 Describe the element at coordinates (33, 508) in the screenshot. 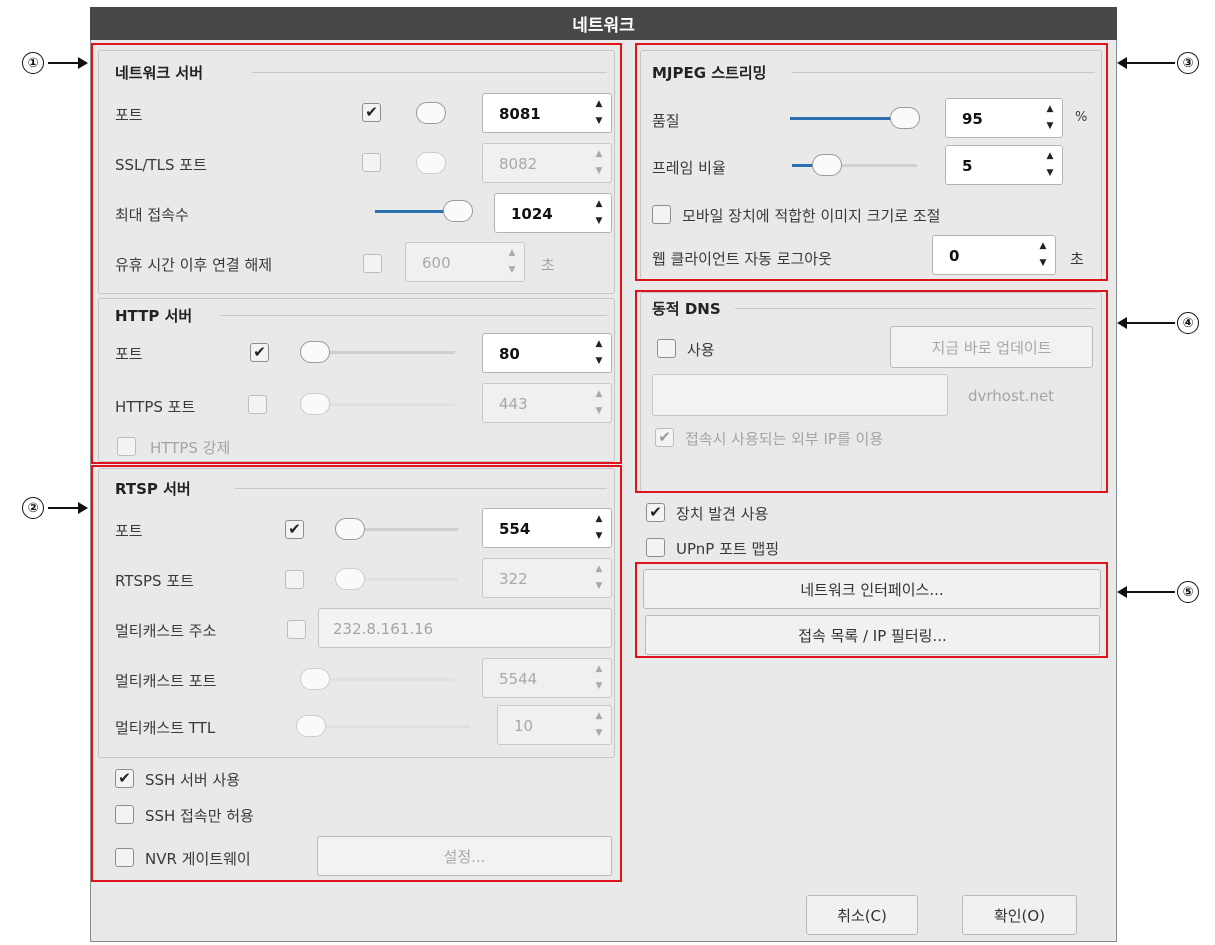

I see `callout-2: ②` at that location.